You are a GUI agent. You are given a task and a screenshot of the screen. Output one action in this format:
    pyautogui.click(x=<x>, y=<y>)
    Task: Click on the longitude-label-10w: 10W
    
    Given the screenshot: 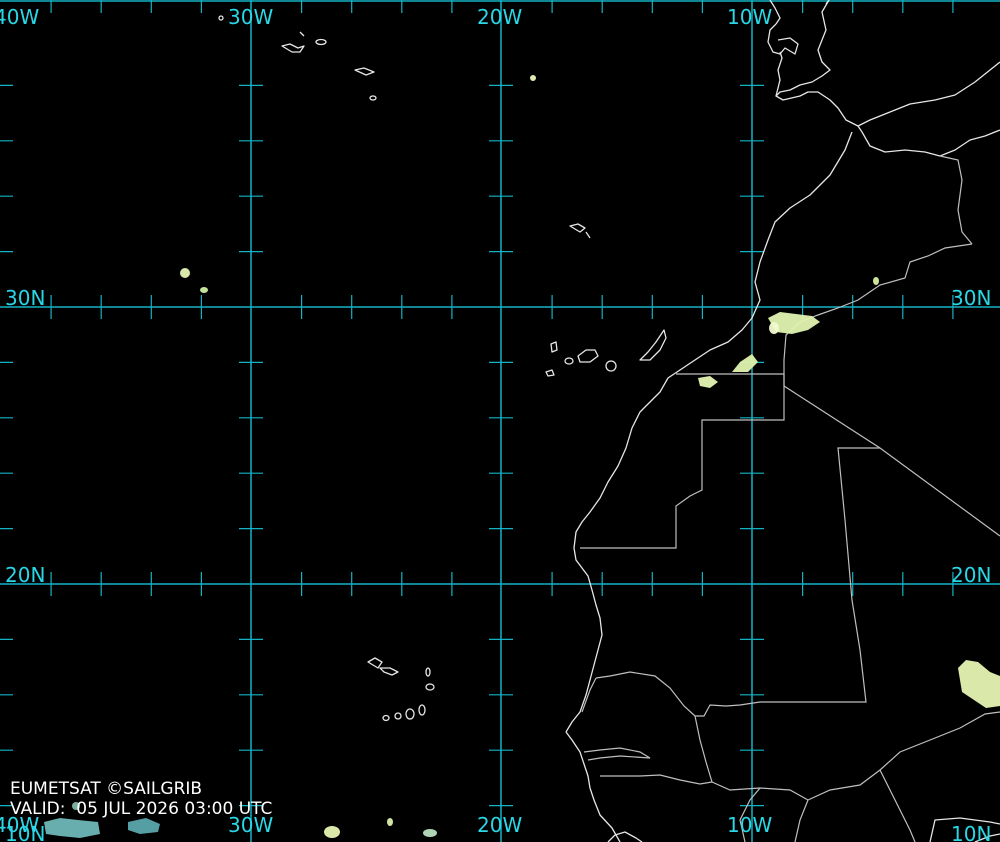 What is the action you would take?
    pyautogui.click(x=750, y=17)
    